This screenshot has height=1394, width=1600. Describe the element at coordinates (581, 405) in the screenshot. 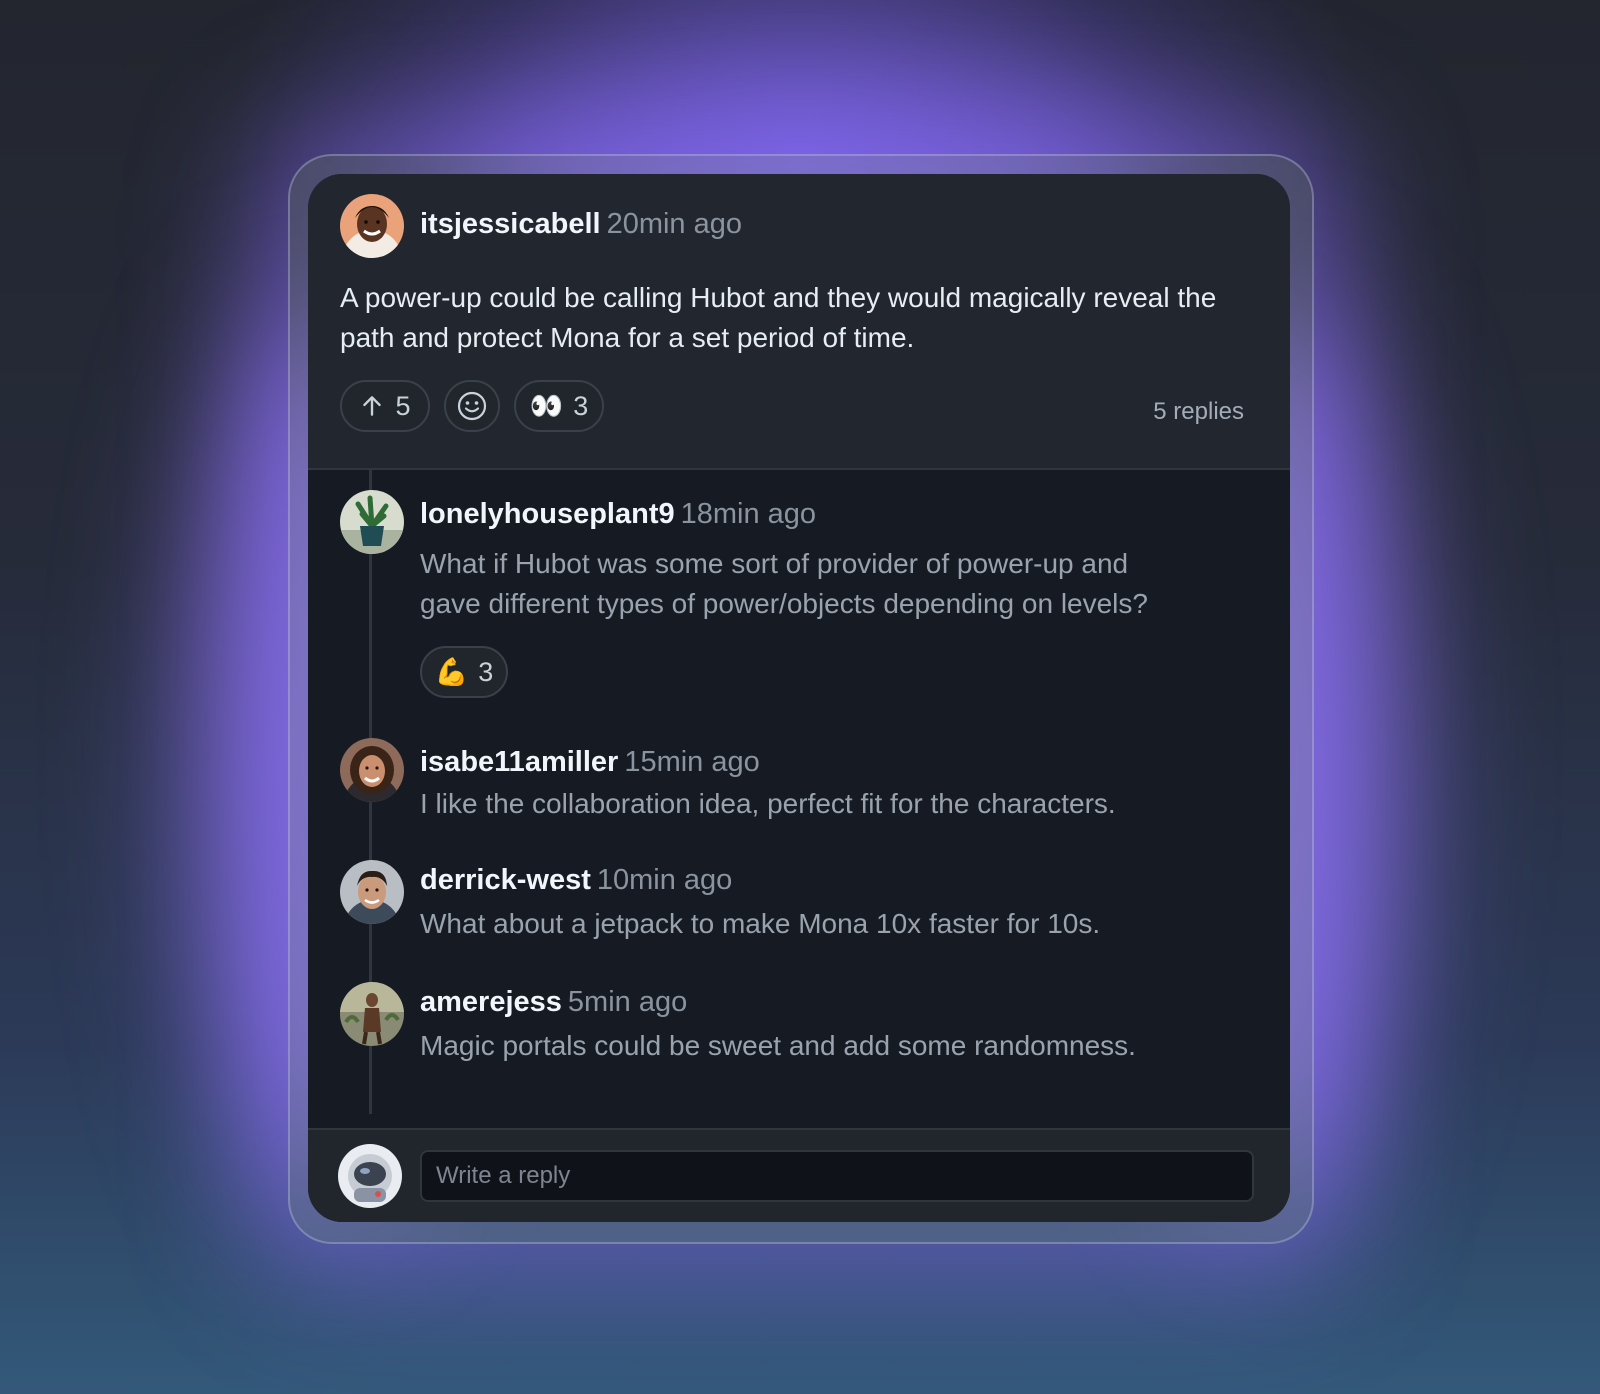

I see `eyes-count: 3` at that location.